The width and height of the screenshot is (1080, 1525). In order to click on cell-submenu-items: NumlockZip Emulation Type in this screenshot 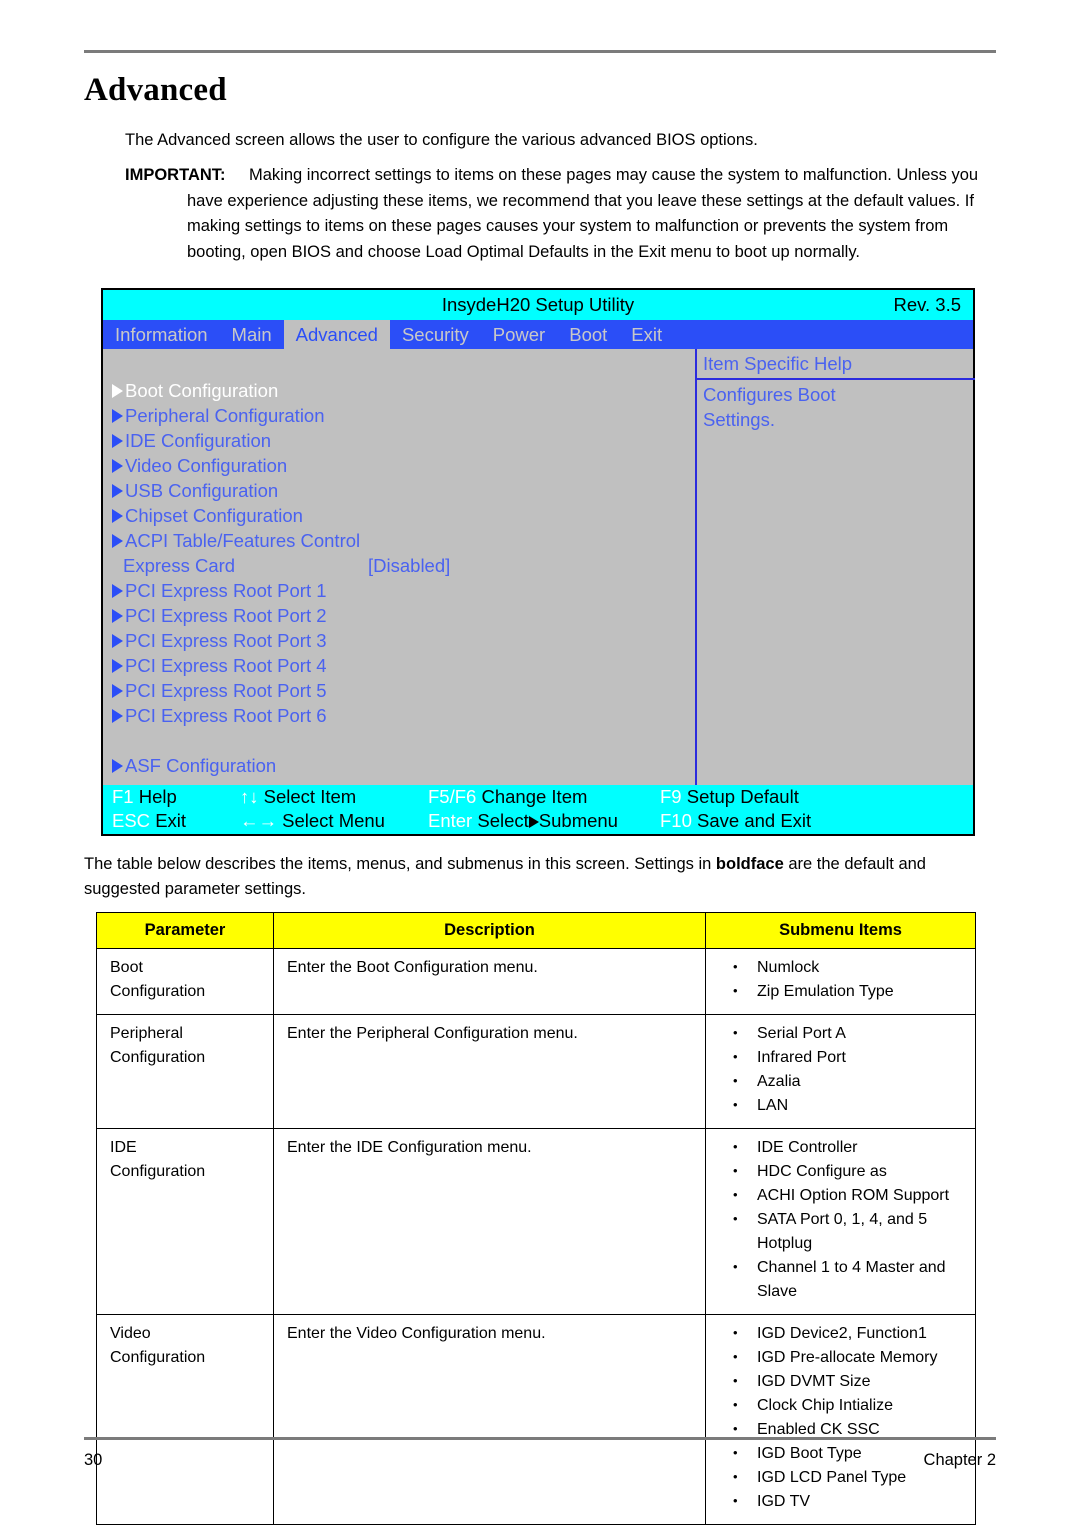, I will do `click(840, 981)`.